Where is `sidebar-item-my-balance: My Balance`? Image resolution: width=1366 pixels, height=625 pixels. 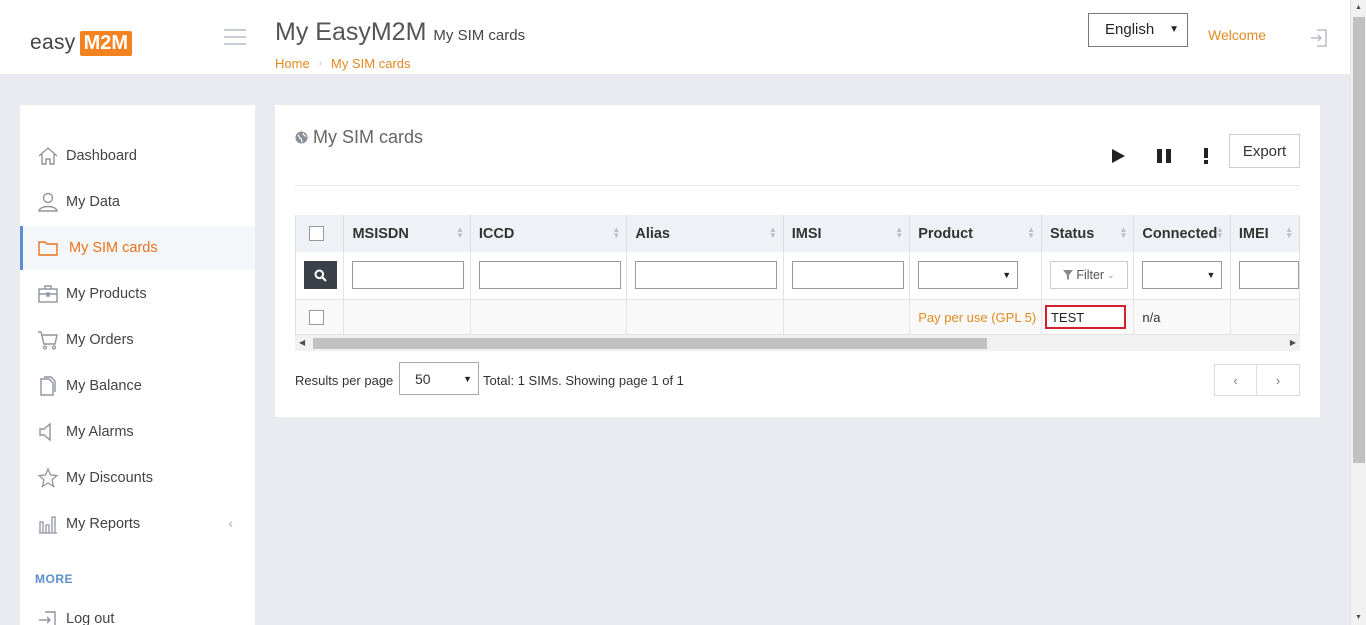 sidebar-item-my-balance: My Balance is located at coordinates (137, 386).